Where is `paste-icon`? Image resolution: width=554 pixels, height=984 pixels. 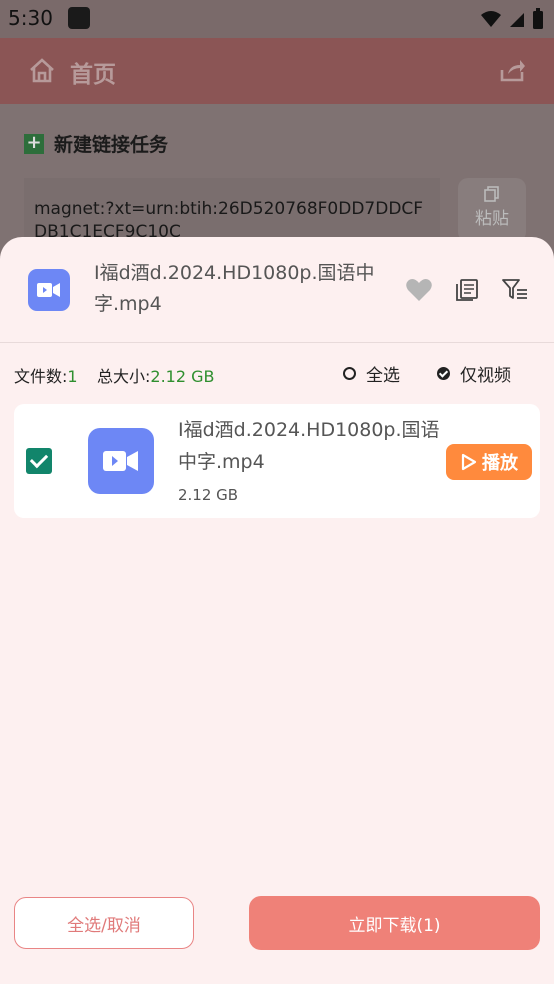
paste-icon is located at coordinates (491, 194).